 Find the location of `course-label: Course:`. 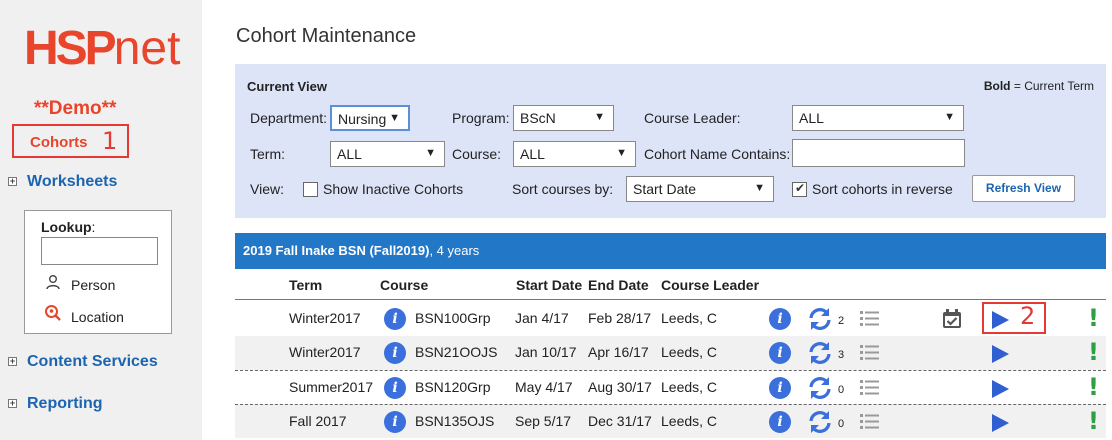

course-label: Course: is located at coordinates (477, 154).